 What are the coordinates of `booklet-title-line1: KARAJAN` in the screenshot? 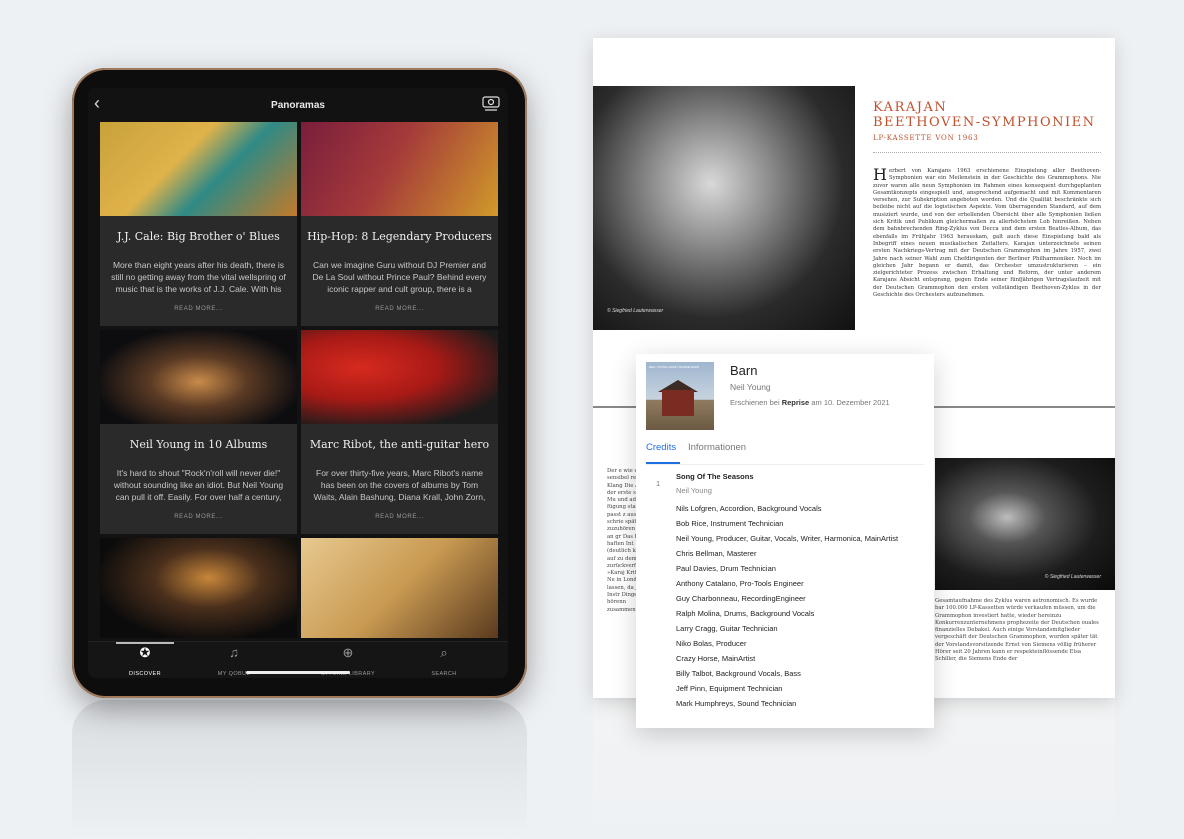 It's located at (910, 107).